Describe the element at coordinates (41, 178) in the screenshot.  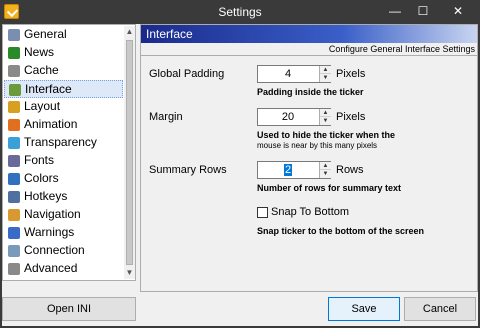
I see `sidebar-item-label: Colors` at that location.